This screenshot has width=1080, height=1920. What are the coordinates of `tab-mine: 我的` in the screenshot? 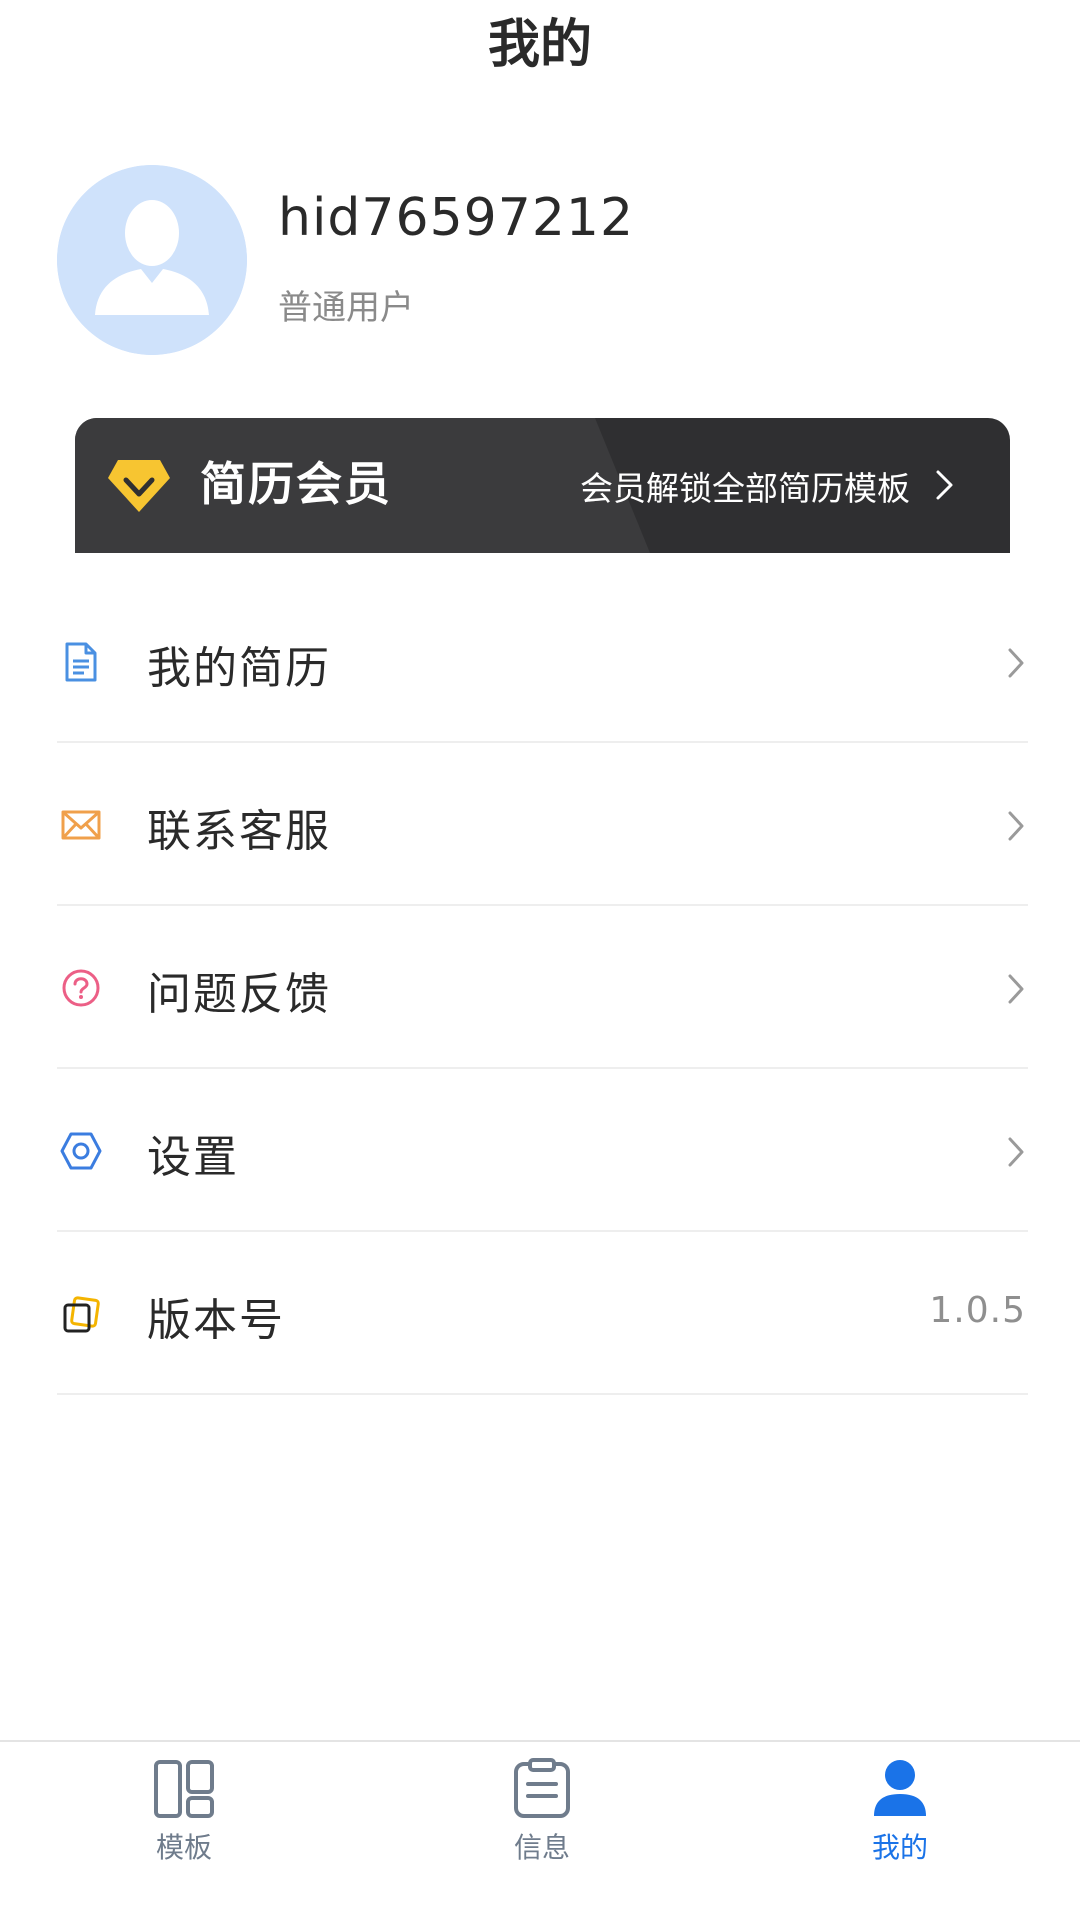 It's located at (900, 1828).